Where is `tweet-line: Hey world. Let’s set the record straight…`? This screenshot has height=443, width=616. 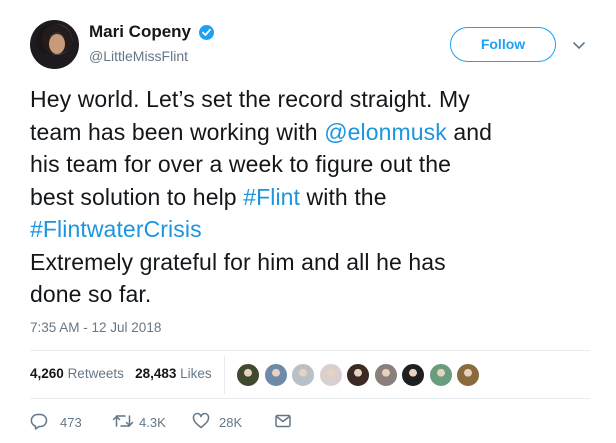 tweet-line: Hey world. Let’s set the record straight… is located at coordinates (315, 99).